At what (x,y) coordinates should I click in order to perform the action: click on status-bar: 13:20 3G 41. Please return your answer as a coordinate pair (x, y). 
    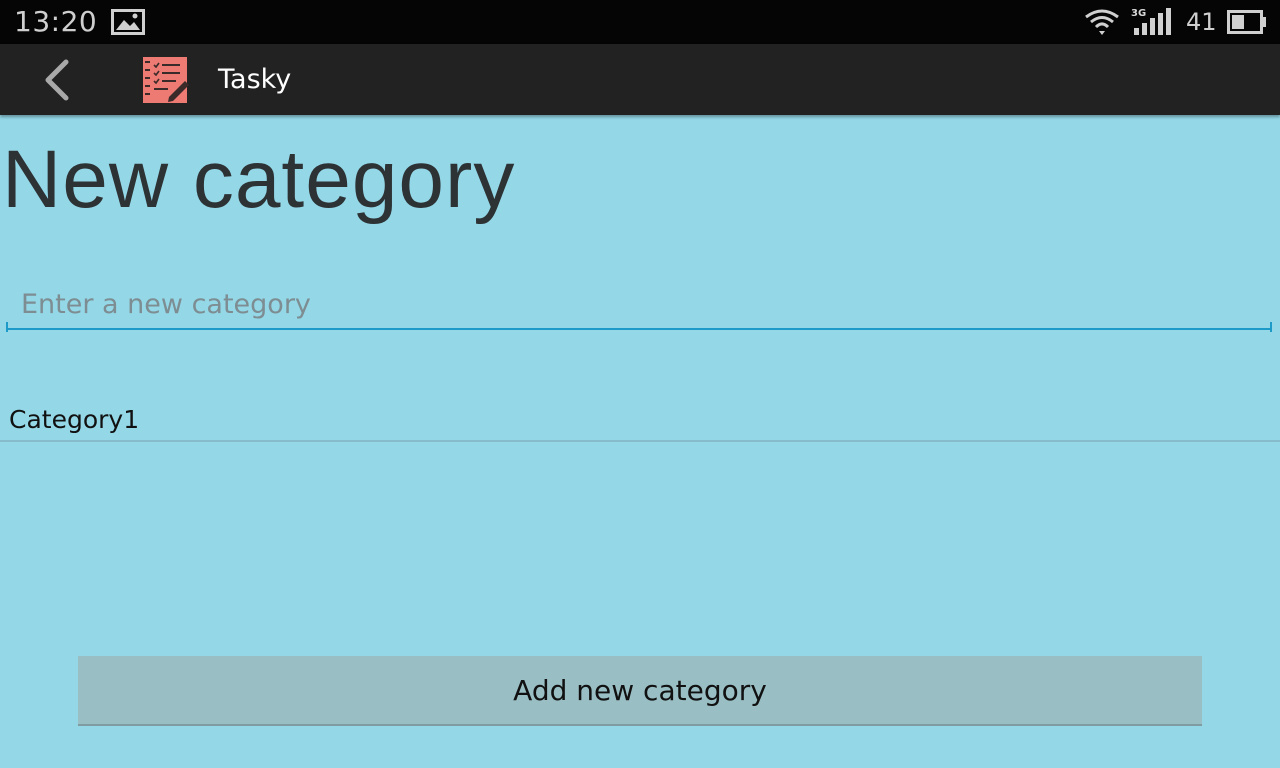
    Looking at the image, I should click on (640, 22).